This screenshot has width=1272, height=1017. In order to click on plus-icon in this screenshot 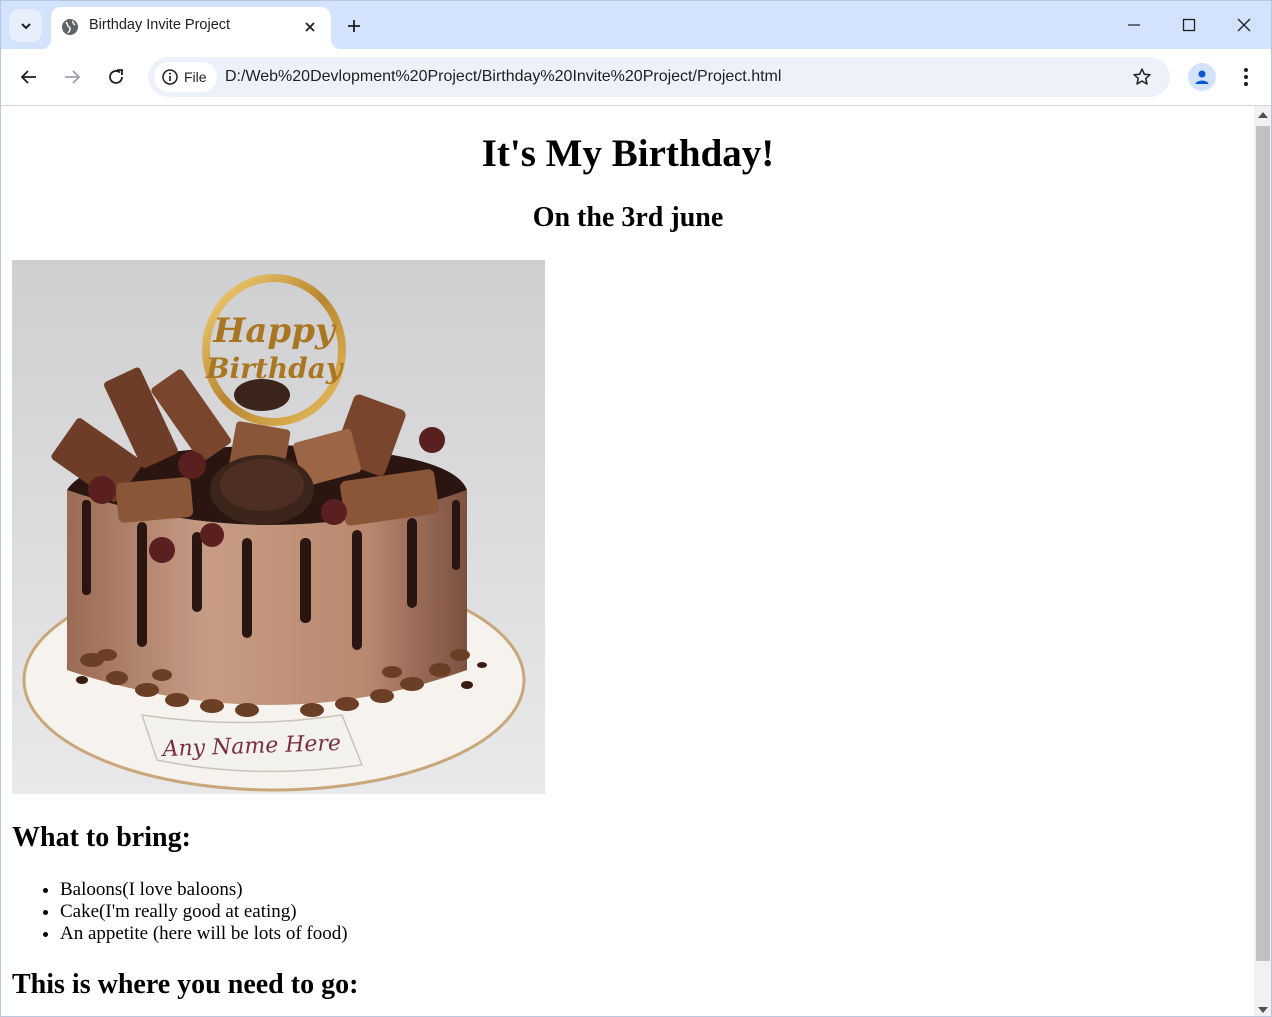, I will do `click(354, 26)`.